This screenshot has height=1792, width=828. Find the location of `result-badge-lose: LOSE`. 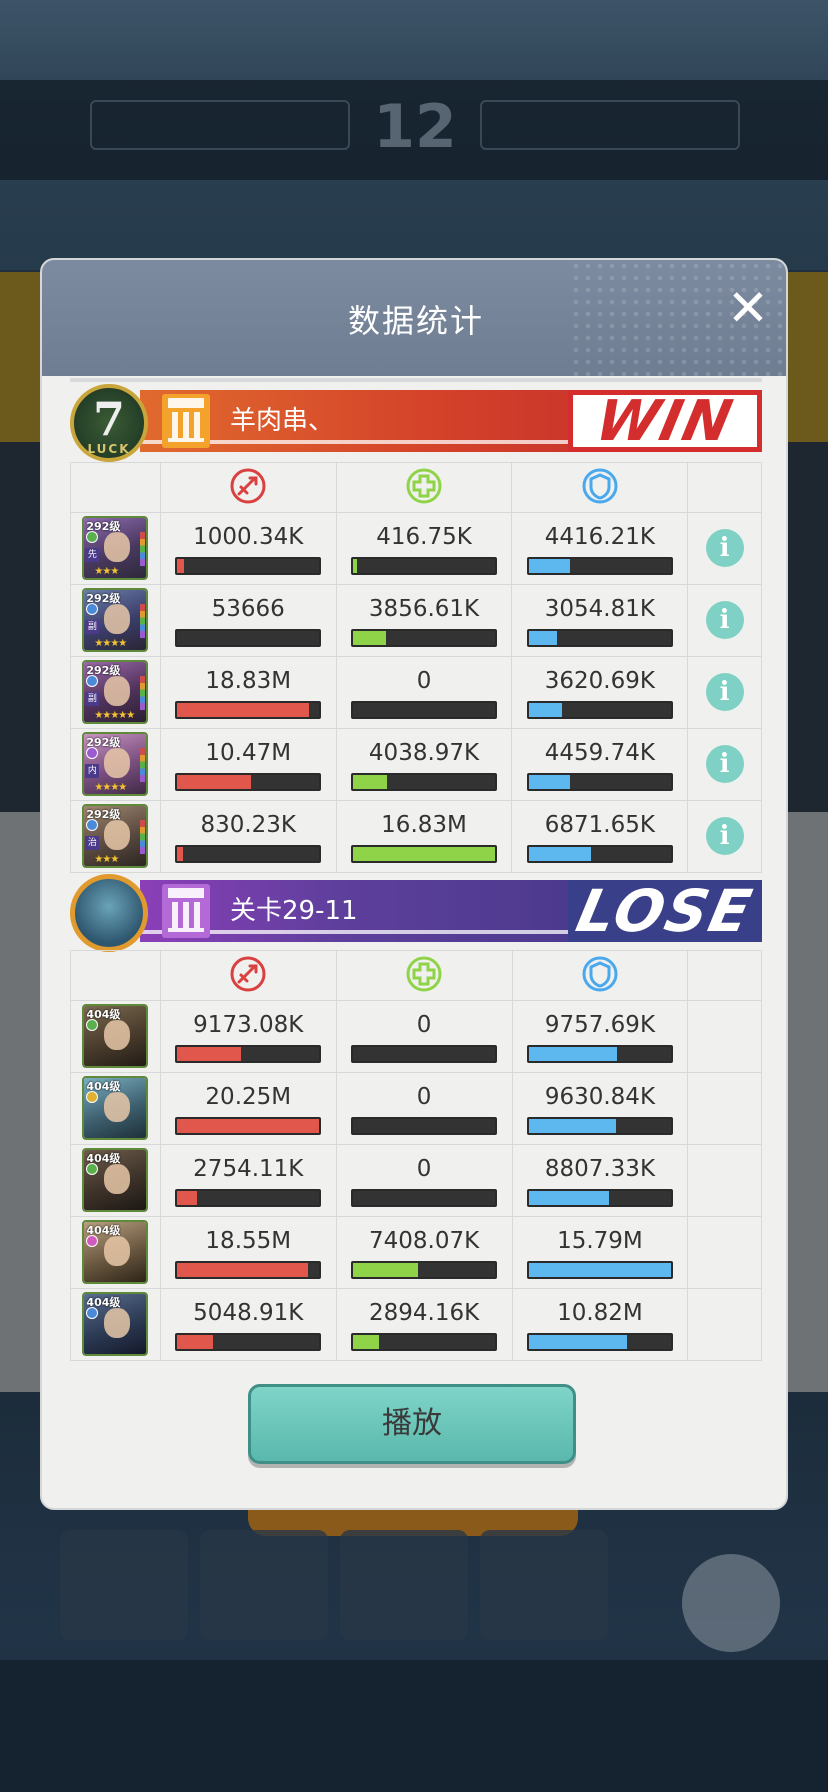

result-badge-lose: LOSE is located at coordinates (665, 911).